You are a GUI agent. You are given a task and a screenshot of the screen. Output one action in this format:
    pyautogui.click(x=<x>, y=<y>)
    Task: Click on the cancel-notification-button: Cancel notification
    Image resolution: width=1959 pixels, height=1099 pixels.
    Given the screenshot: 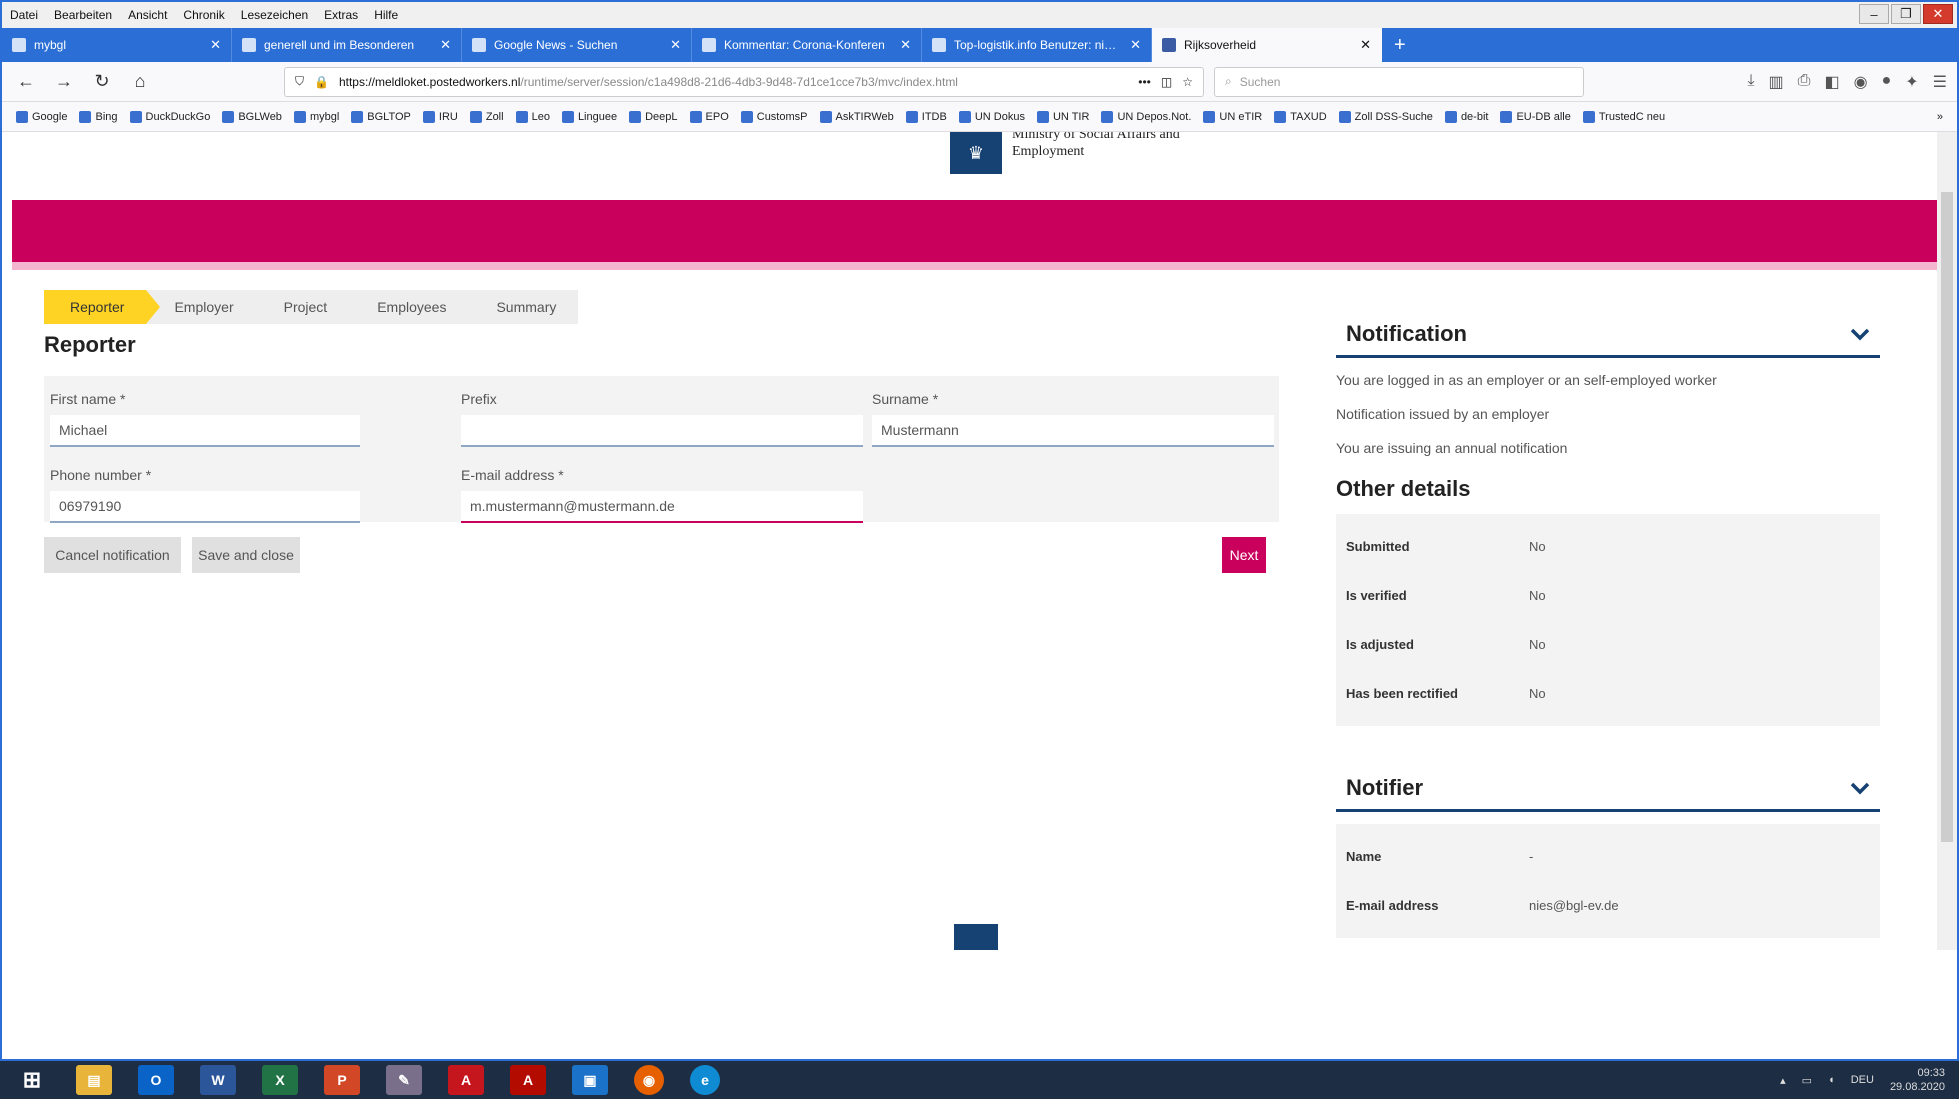 What is the action you would take?
    pyautogui.click(x=112, y=555)
    